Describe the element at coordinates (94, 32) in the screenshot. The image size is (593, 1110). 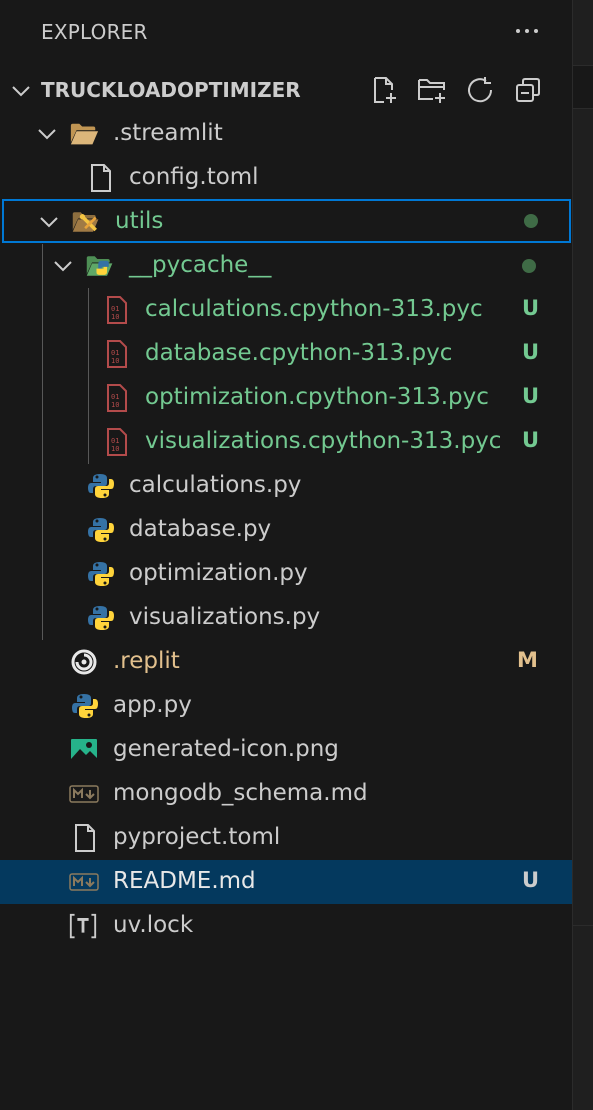
I see `explorer-title: EXPLORER` at that location.